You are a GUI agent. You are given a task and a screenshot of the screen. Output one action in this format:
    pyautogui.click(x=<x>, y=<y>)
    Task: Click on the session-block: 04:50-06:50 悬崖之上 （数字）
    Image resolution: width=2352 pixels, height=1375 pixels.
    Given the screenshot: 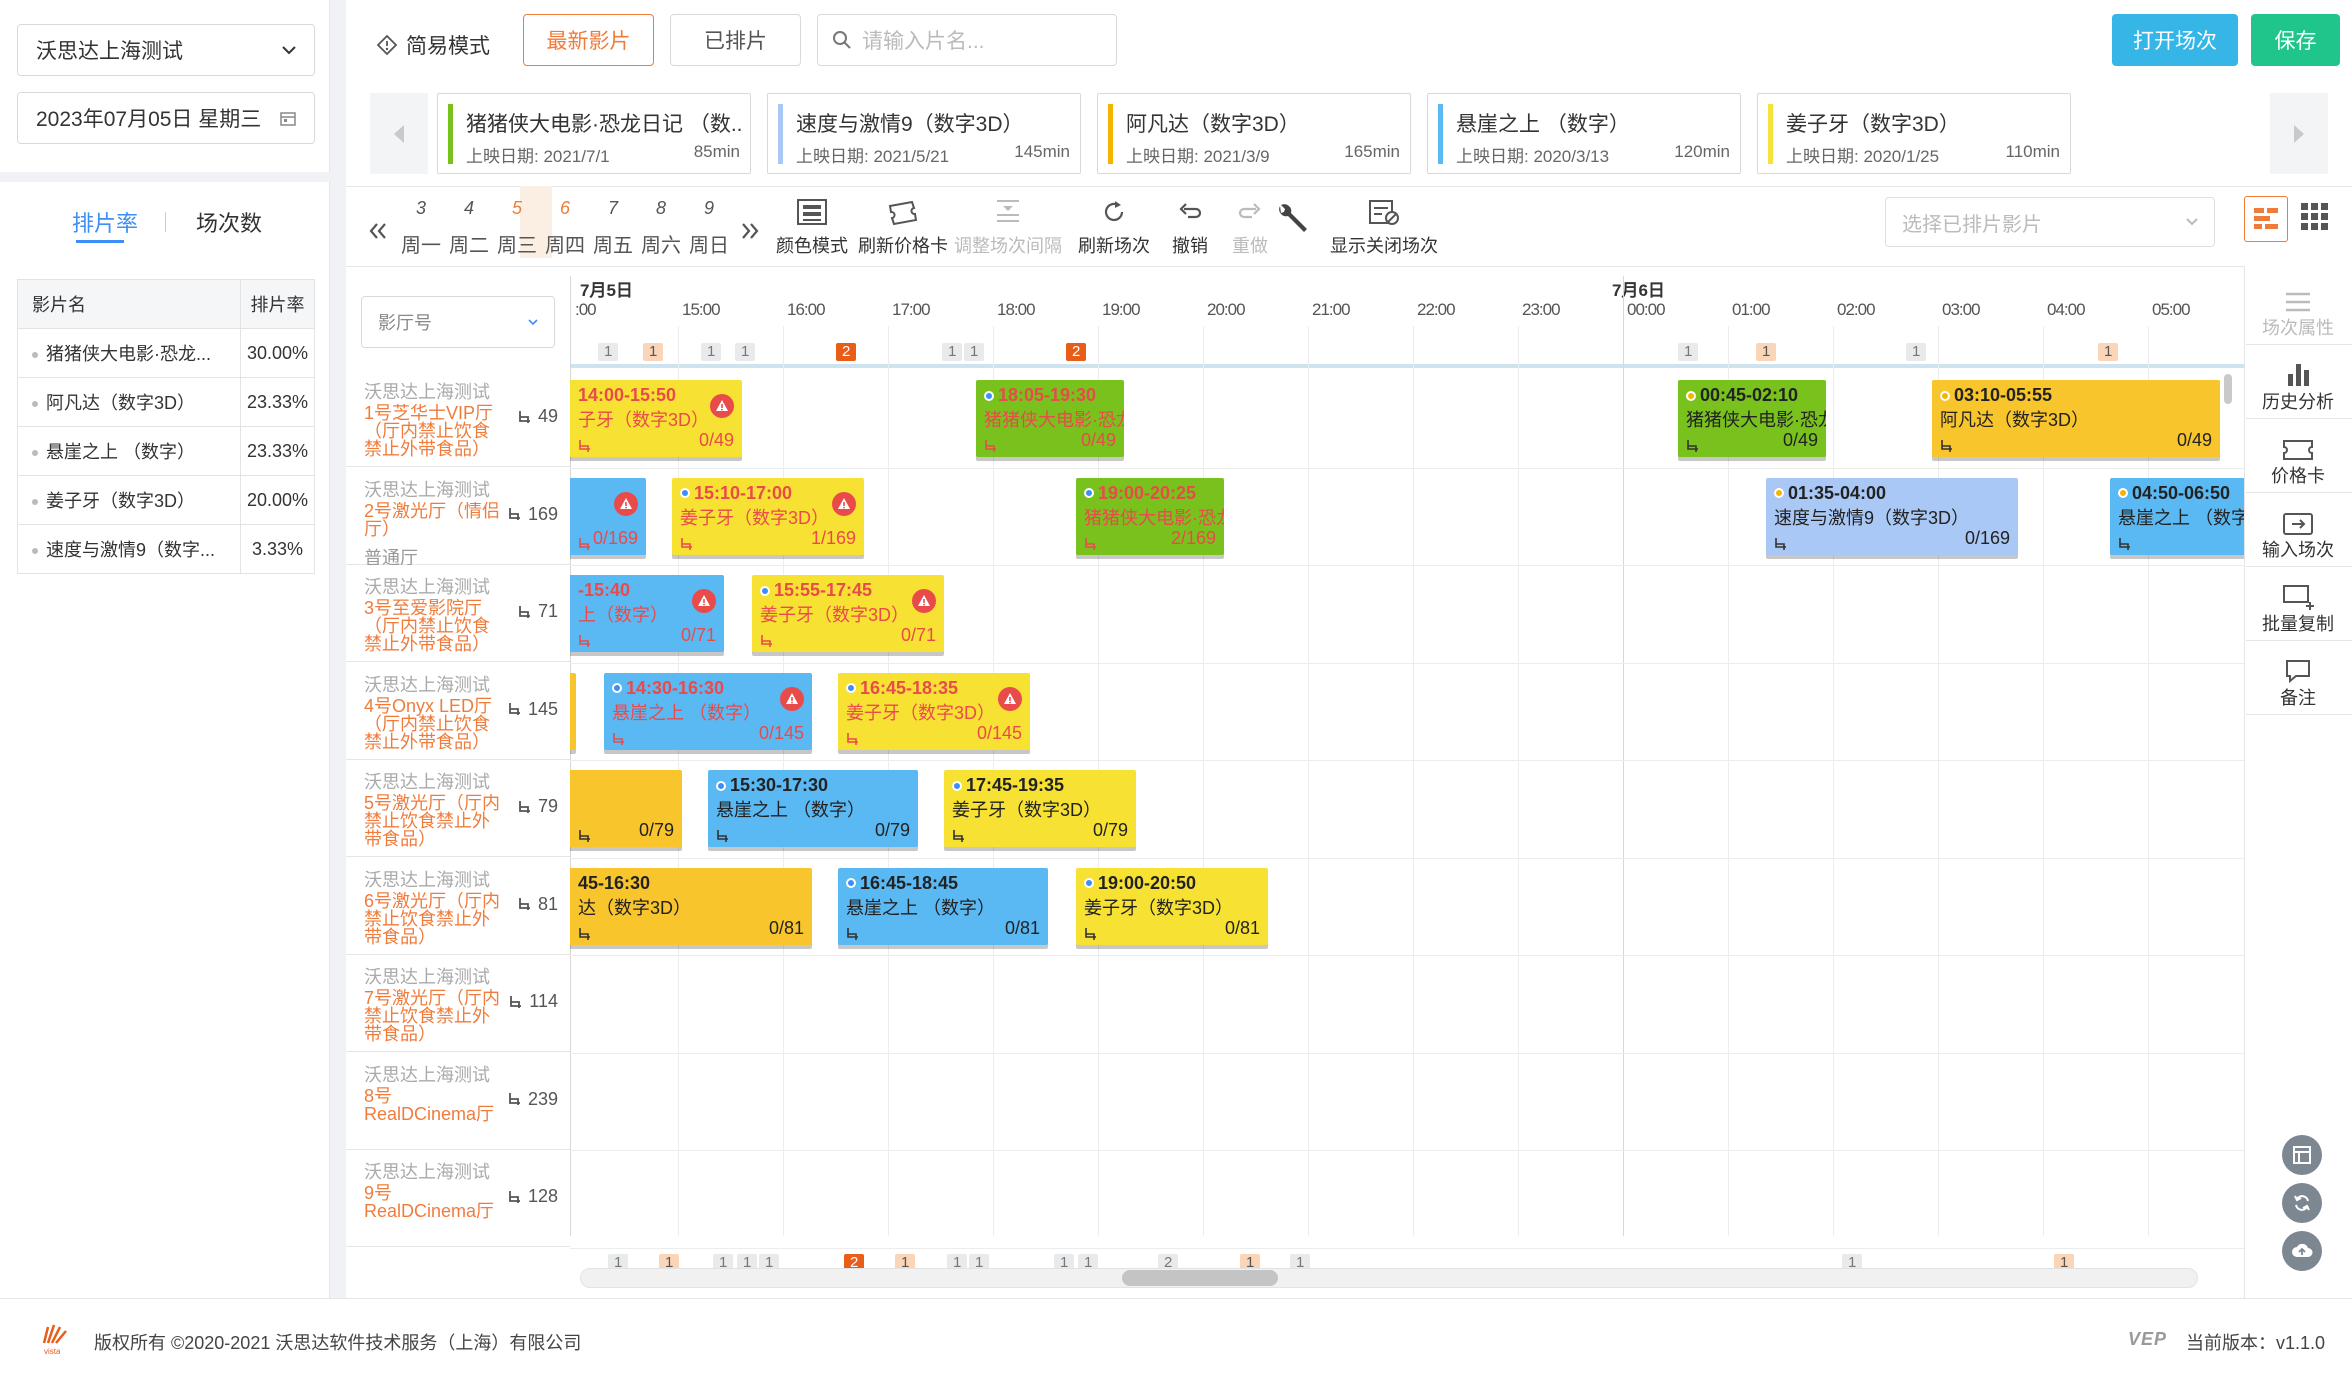 What is the action you would take?
    pyautogui.click(x=2180, y=516)
    